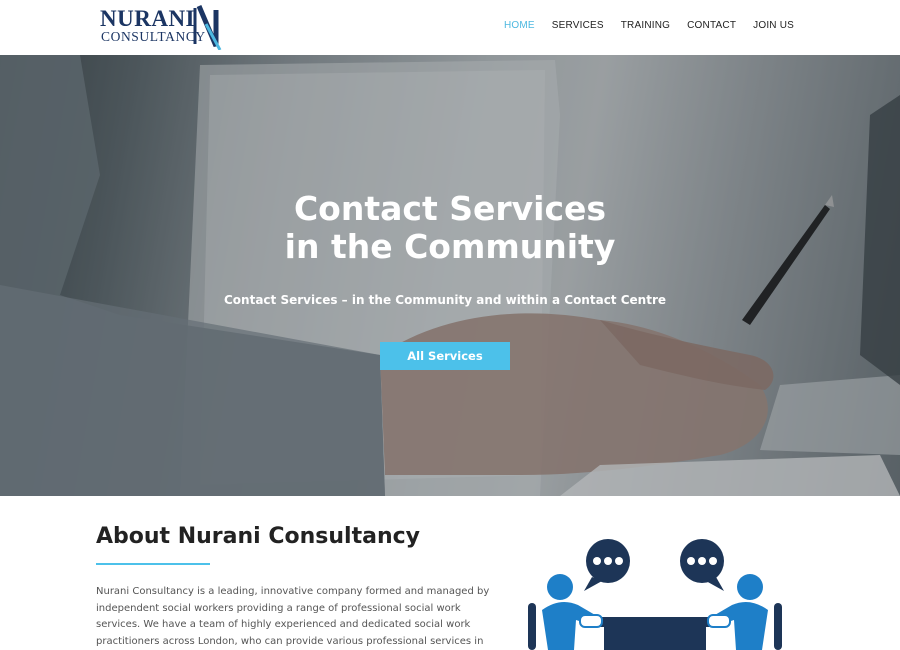  What do you see at coordinates (153, 36) in the screenshot?
I see `logo-tagline: CONSULTANCY` at bounding box center [153, 36].